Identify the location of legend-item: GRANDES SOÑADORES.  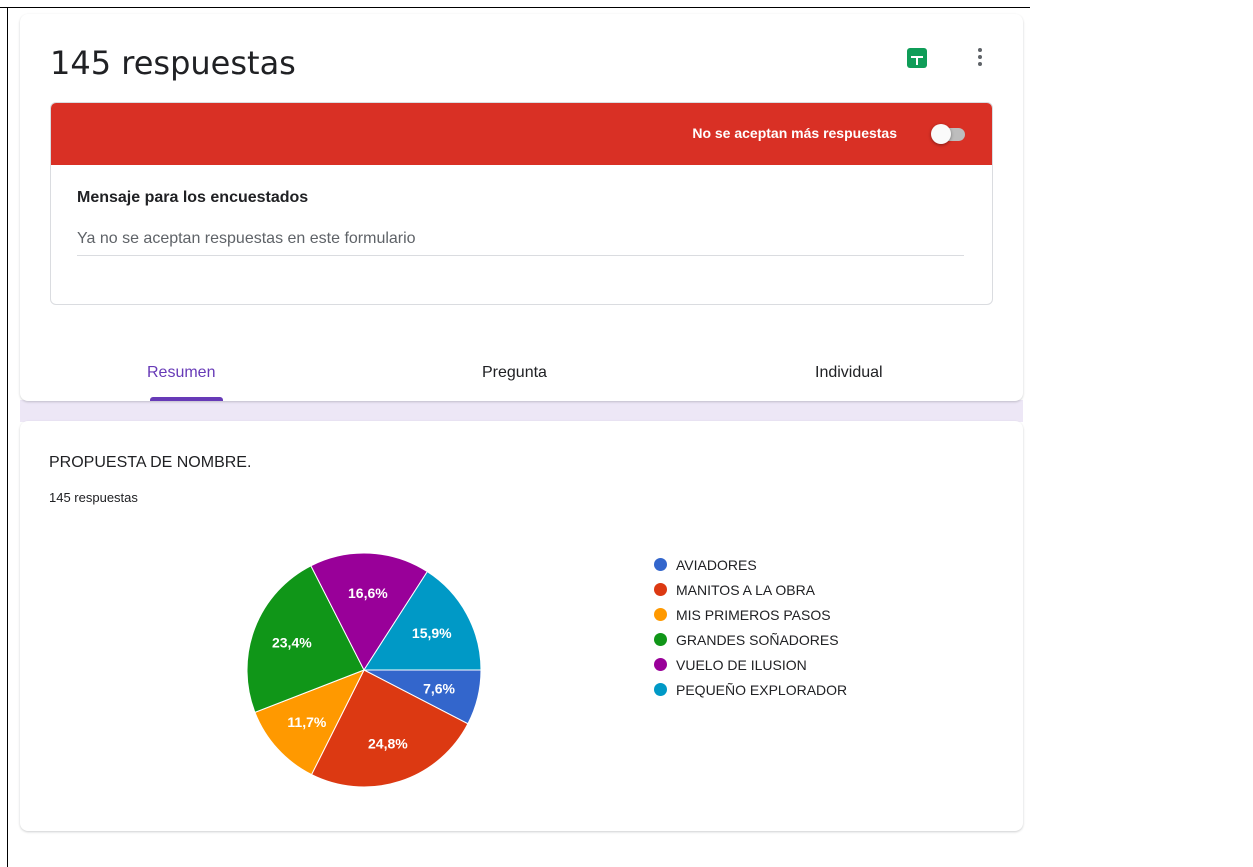
(750, 639).